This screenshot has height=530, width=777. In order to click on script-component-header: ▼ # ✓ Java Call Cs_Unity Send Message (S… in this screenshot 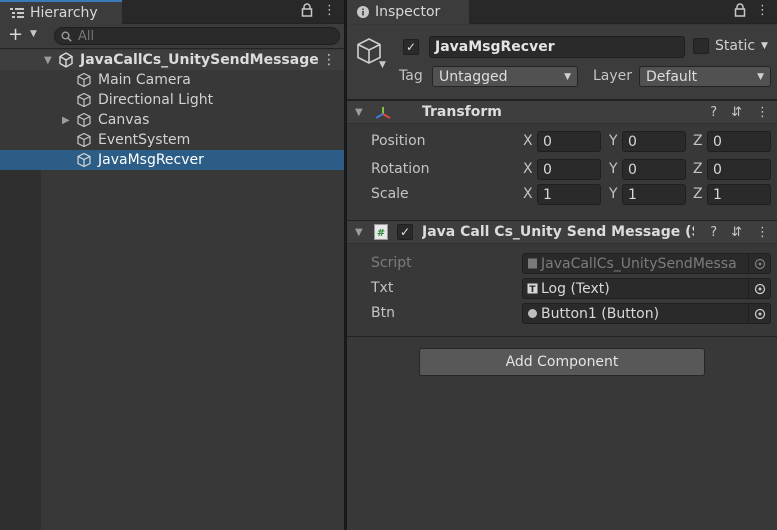, I will do `click(562, 232)`.